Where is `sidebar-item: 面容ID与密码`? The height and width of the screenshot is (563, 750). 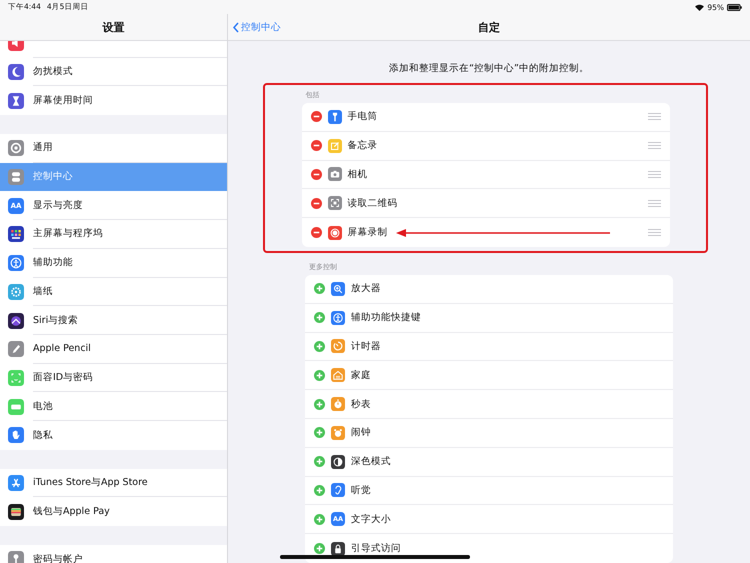 sidebar-item: 面容ID与密码 is located at coordinates (113, 378).